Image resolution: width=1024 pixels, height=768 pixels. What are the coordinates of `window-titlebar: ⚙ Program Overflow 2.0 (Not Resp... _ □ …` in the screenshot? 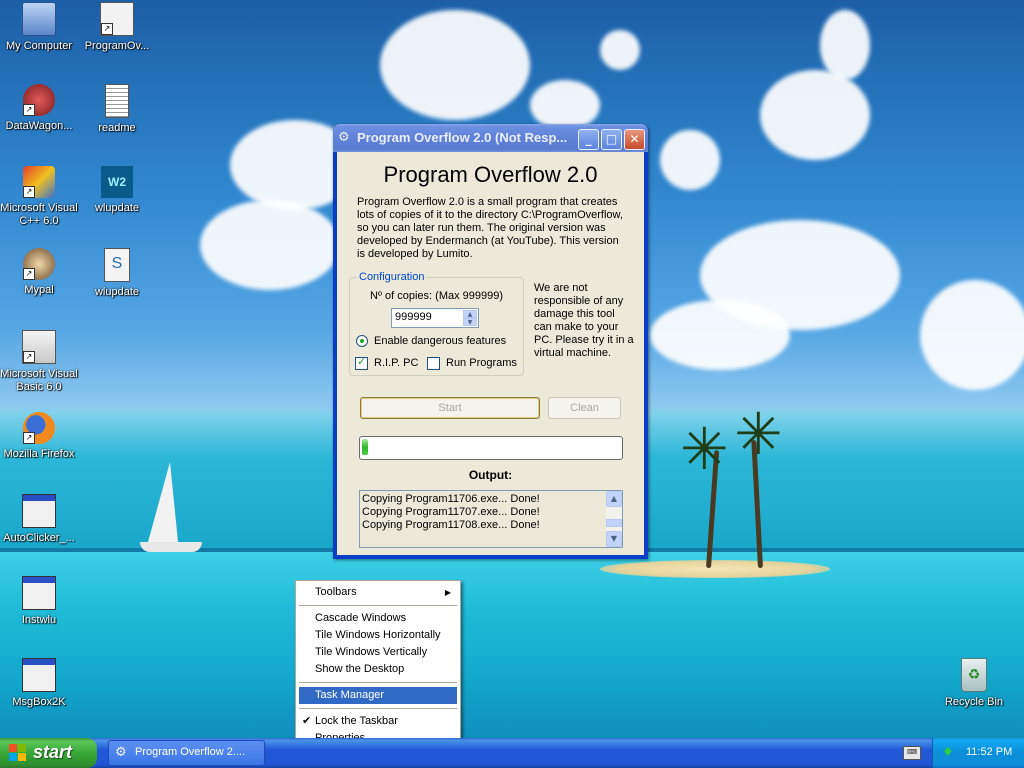 It's located at (490, 138).